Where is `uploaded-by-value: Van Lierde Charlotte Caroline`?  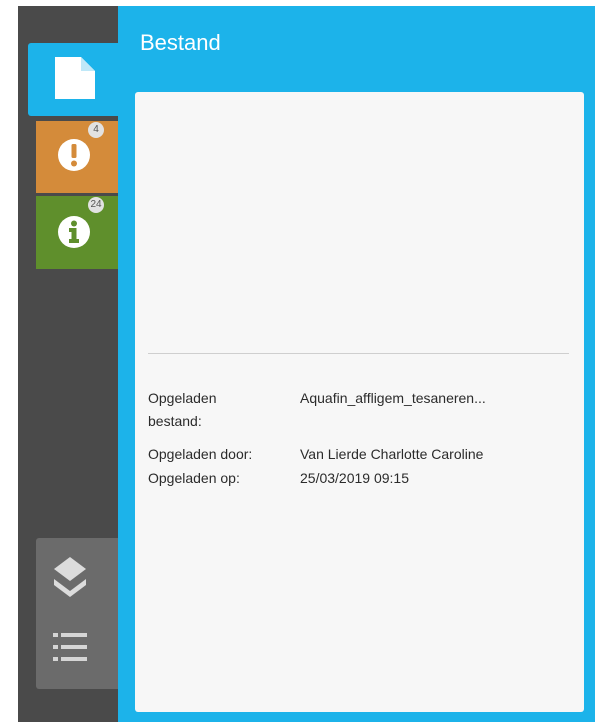 uploaded-by-value: Van Lierde Charlotte Caroline is located at coordinates (392, 454).